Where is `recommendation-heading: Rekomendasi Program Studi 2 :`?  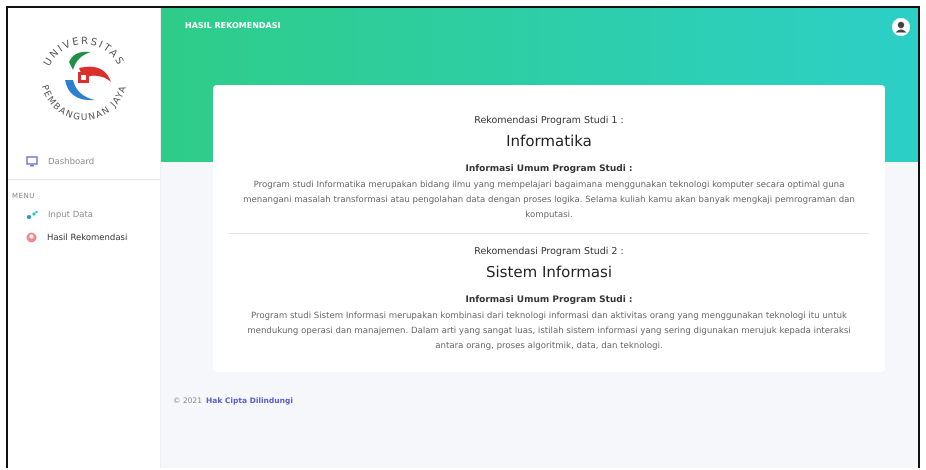 recommendation-heading: Rekomendasi Program Studi 2 : is located at coordinates (549, 251).